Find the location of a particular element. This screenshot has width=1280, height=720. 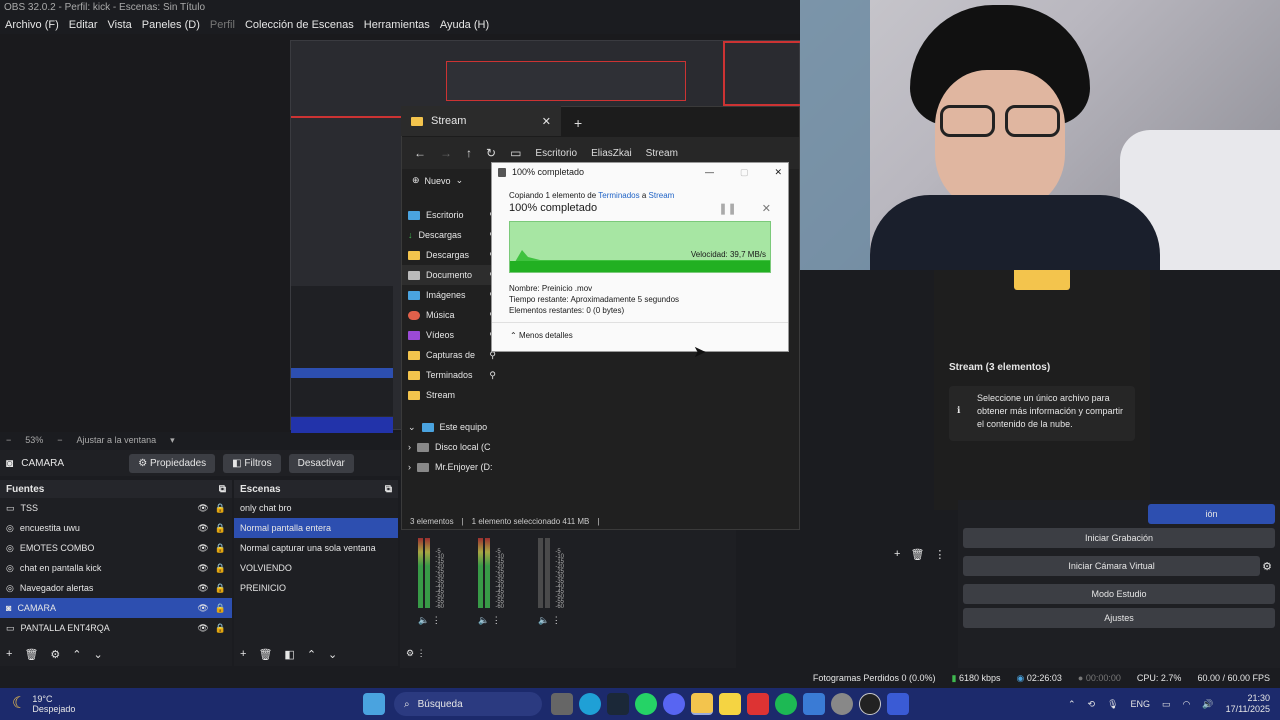

source-row: ▭ PANTALLA ENT4RQA 👁 🔒 is located at coordinates (116, 628).